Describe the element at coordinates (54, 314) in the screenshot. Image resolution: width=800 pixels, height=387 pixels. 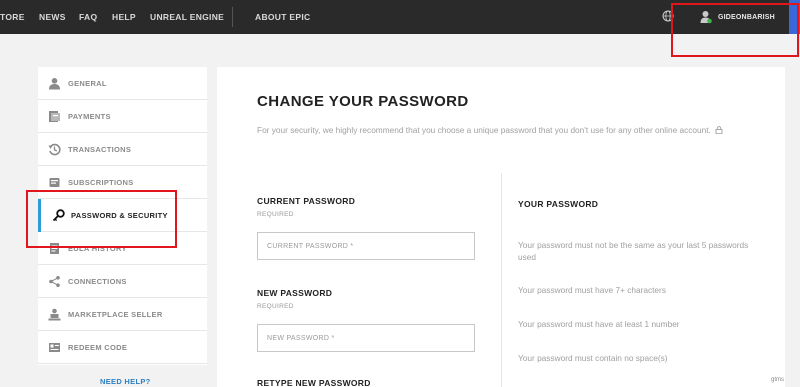
I see `seller-icon` at that location.